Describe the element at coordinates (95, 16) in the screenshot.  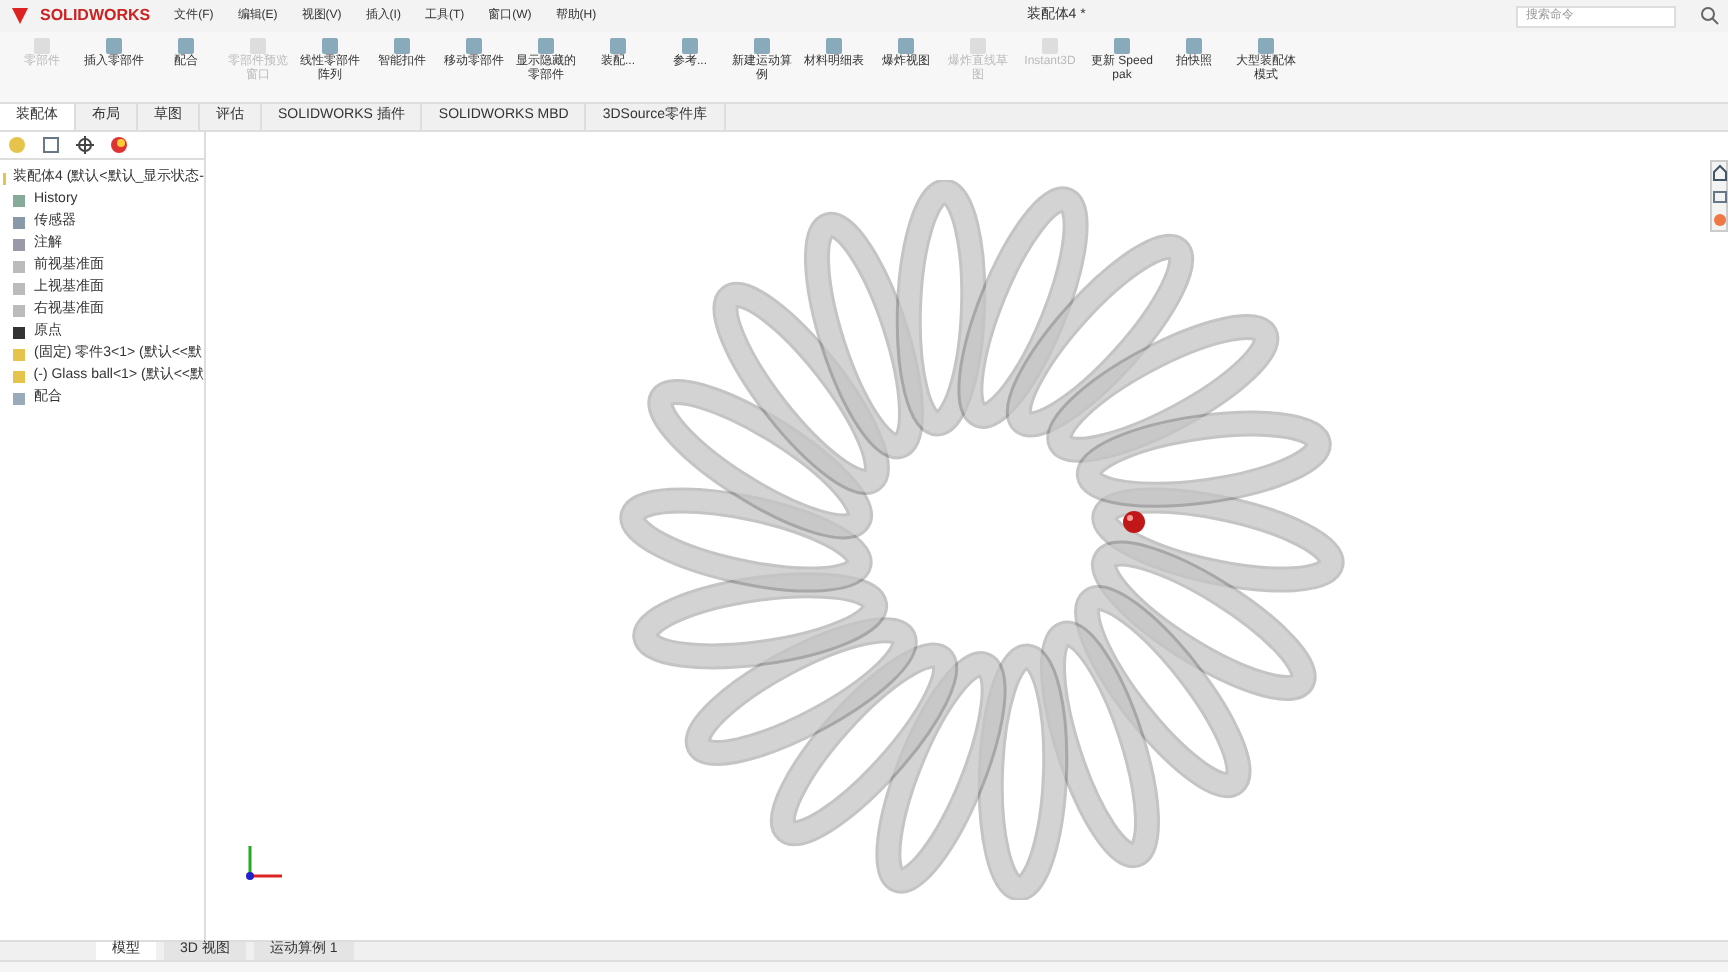
I see `app-logo: SOLIDWORKS` at that location.